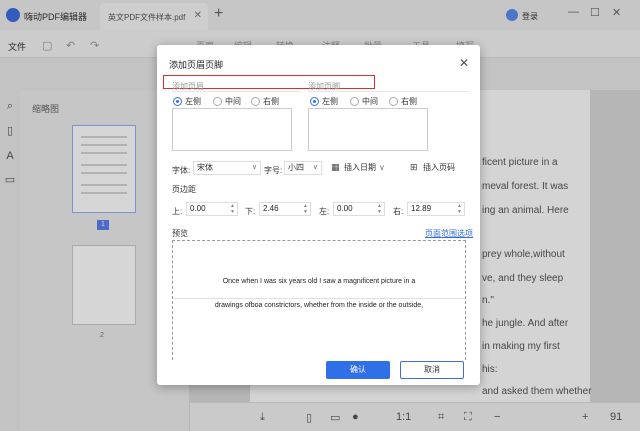  Describe the element at coordinates (432, 370) in the screenshot. I see `cancel-button: 取消` at that location.